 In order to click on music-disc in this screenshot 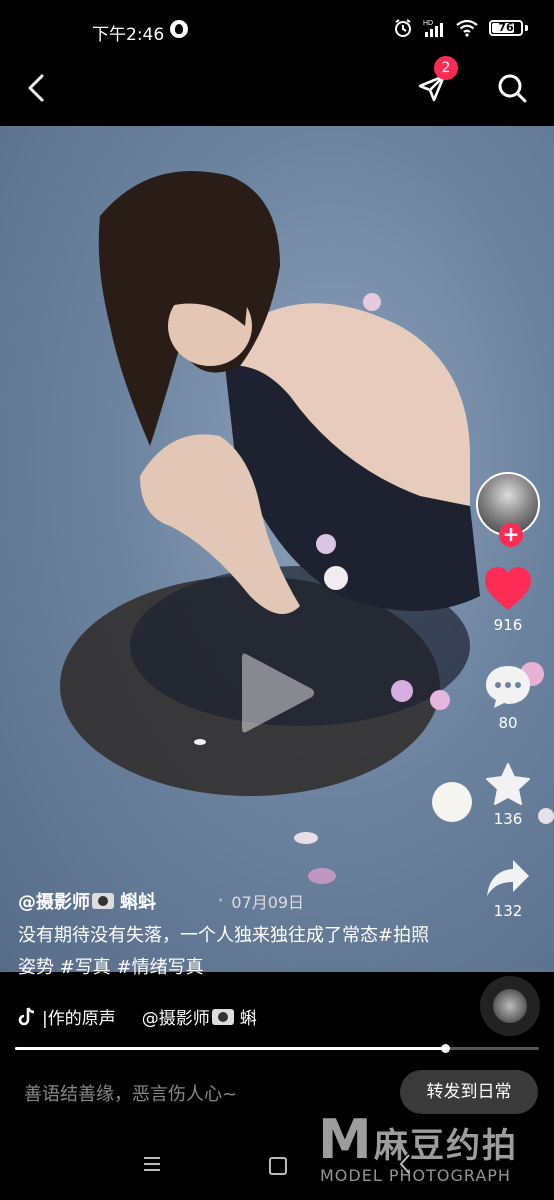, I will do `click(510, 1006)`.